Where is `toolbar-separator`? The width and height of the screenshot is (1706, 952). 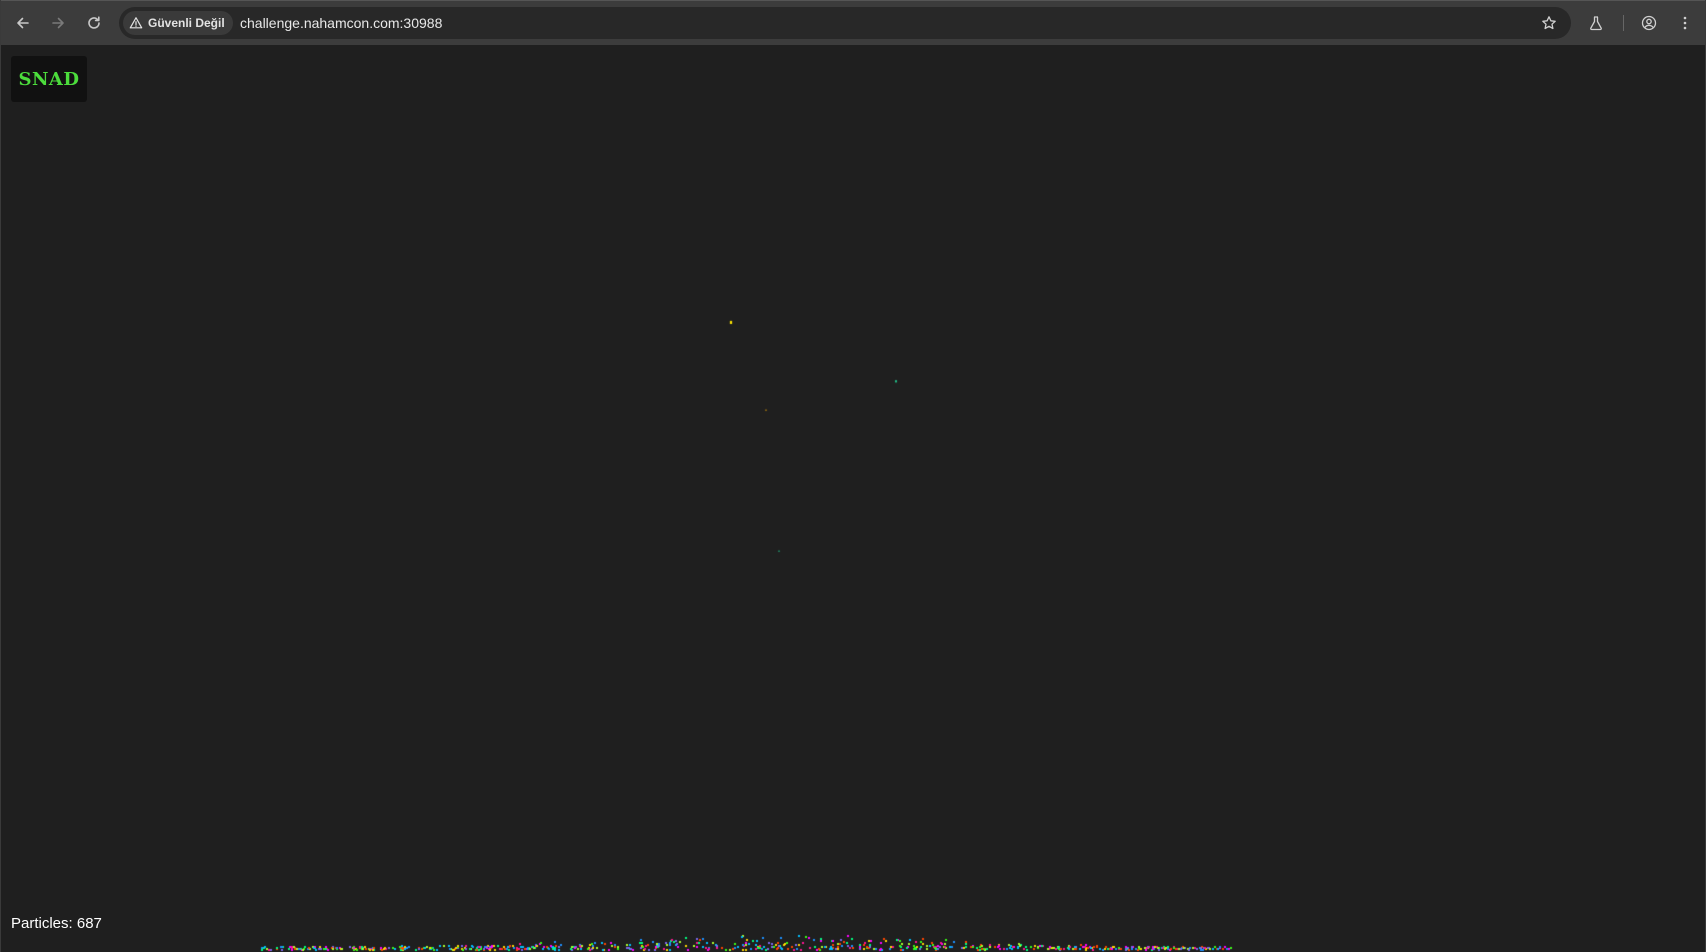 toolbar-separator is located at coordinates (1623, 23).